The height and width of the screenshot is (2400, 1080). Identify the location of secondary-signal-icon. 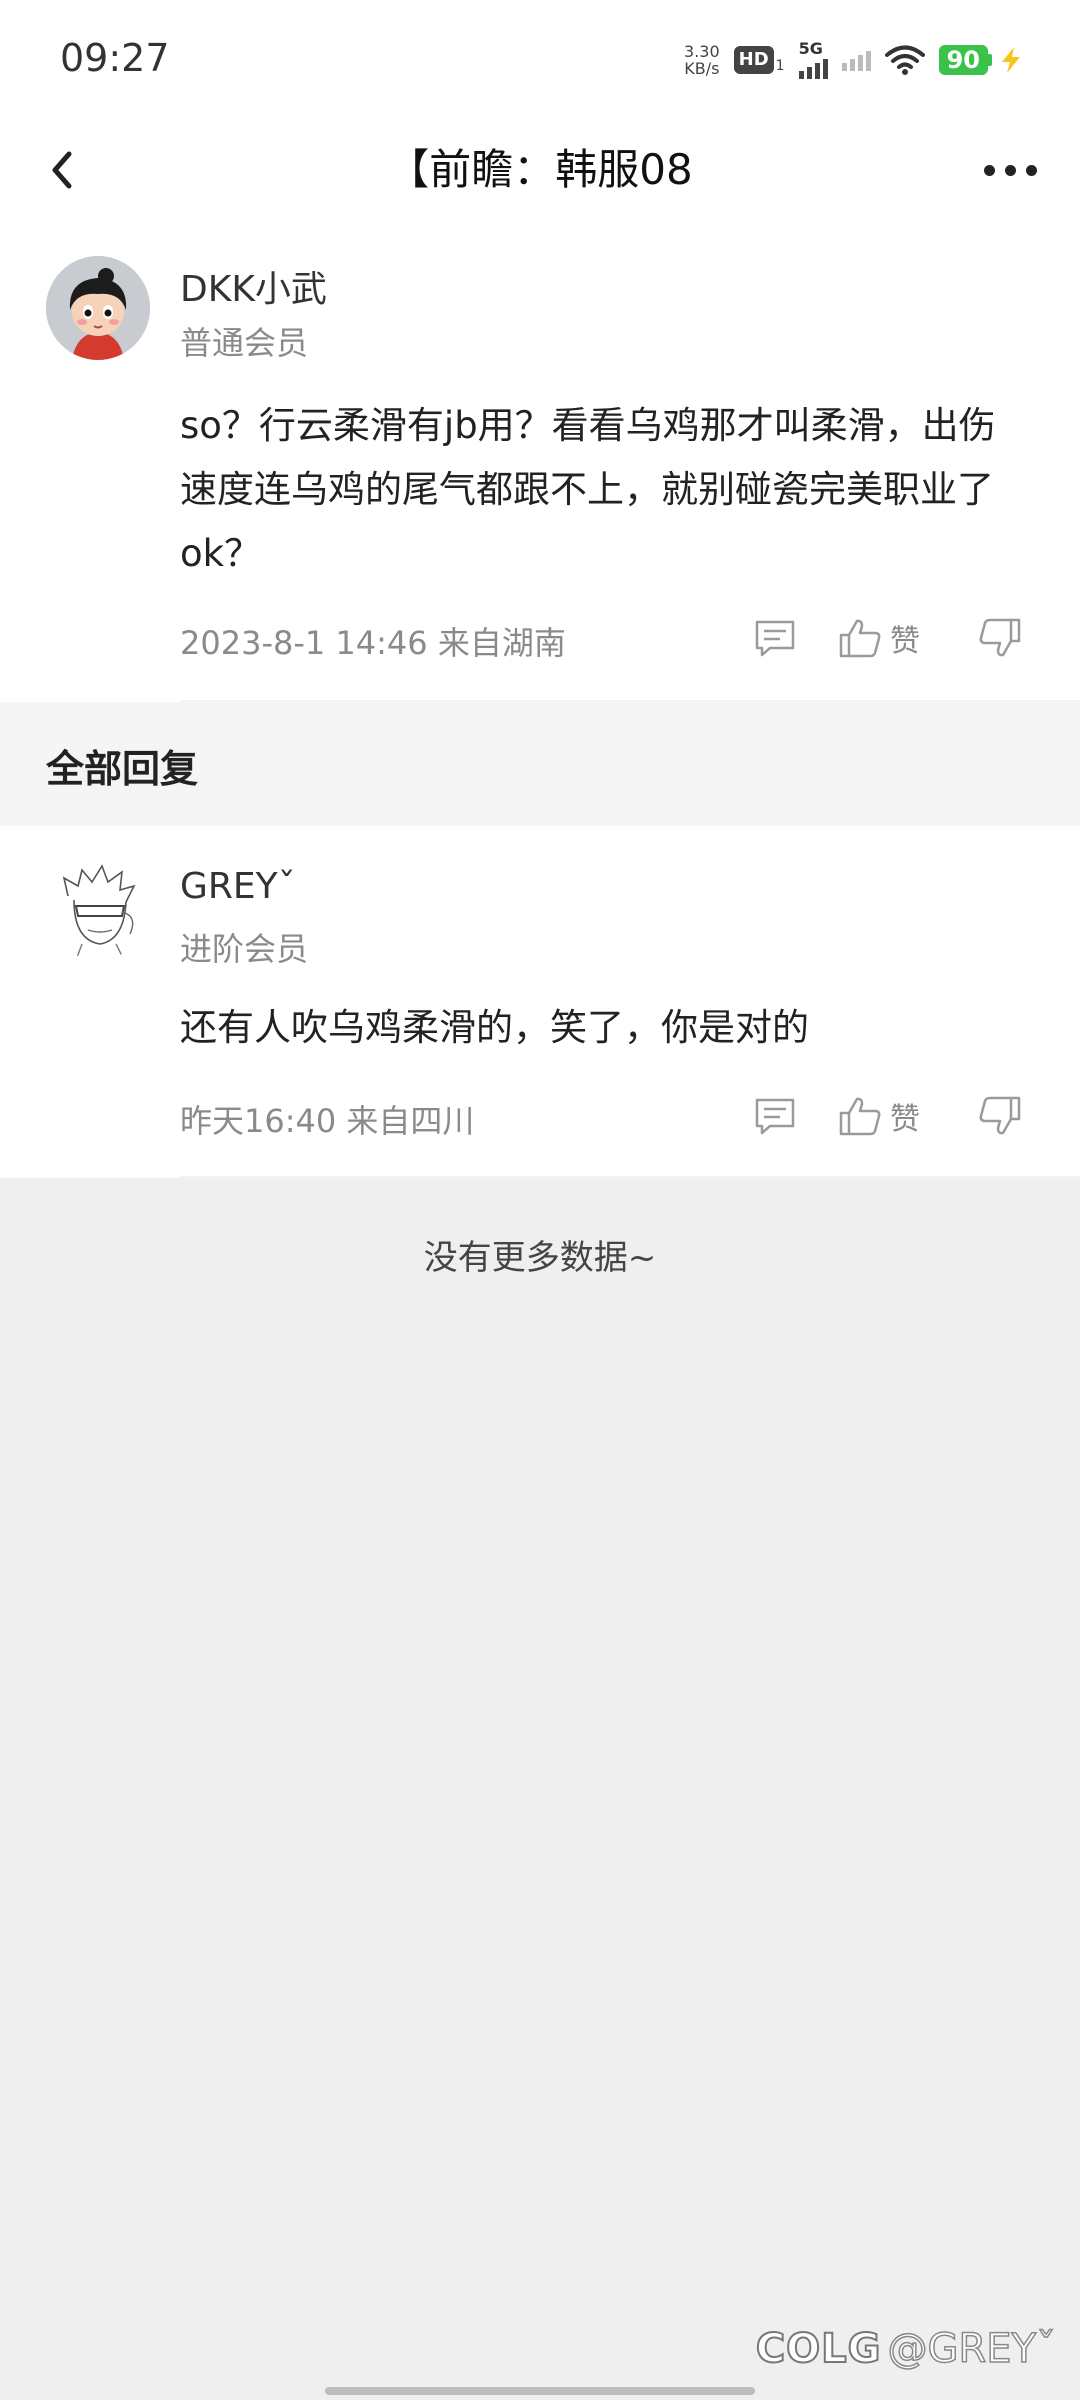
(856, 60).